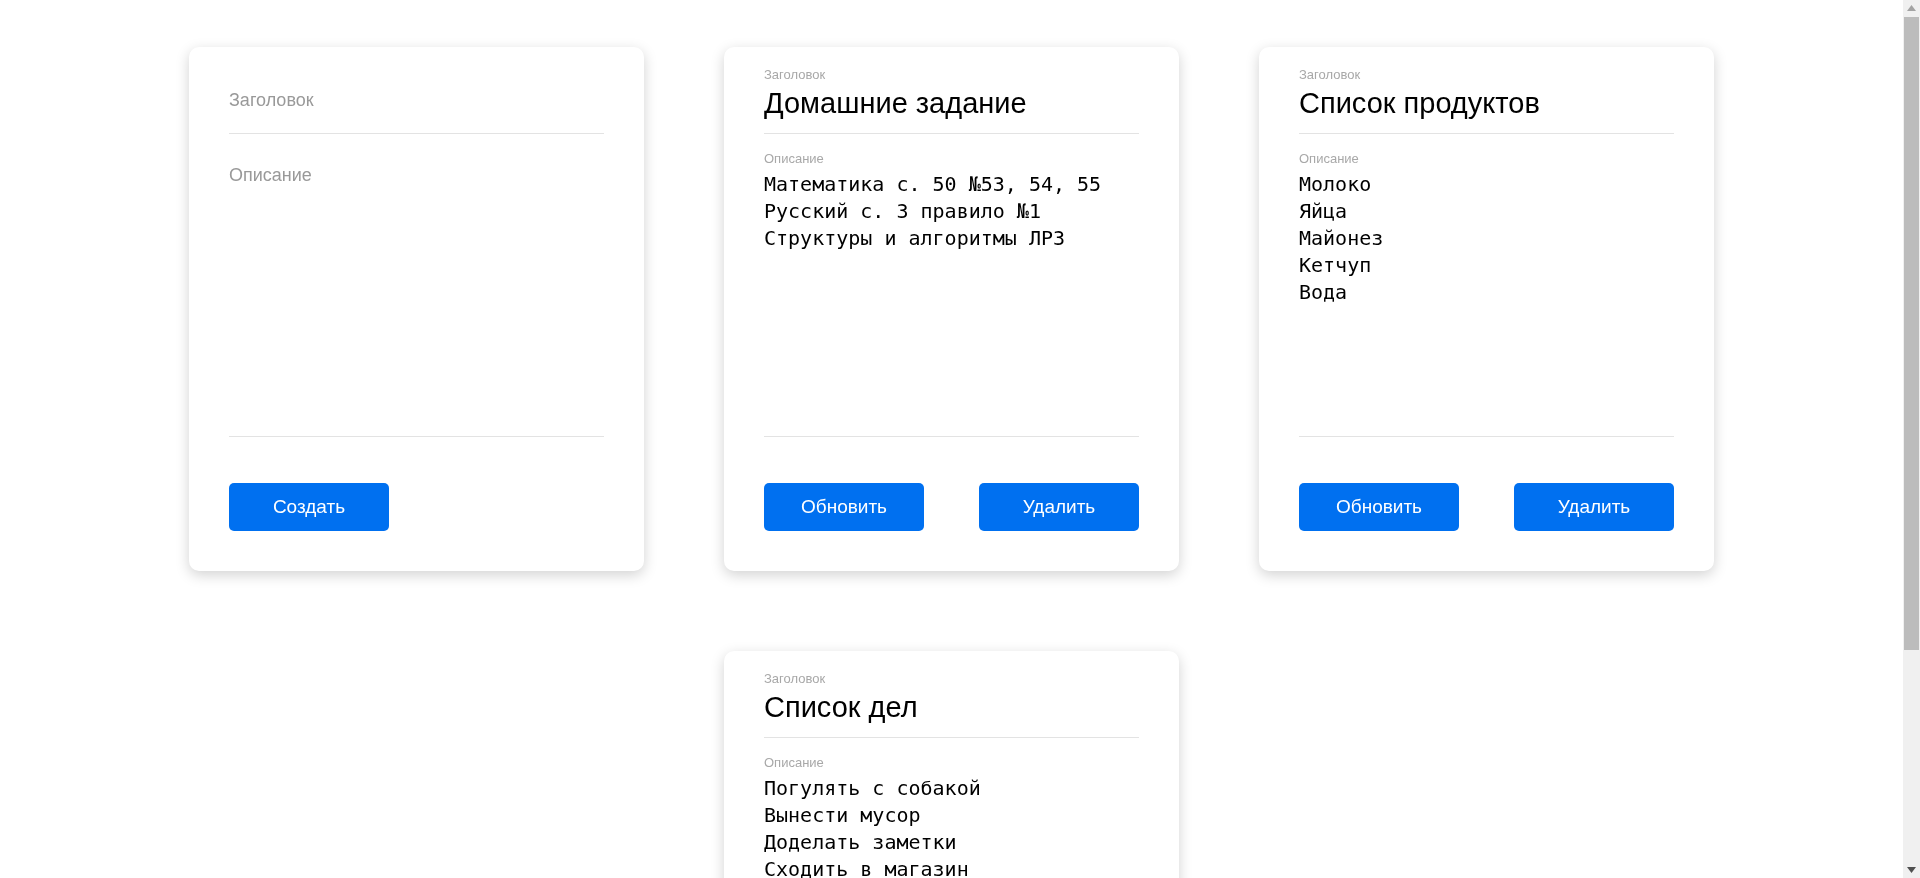 The width and height of the screenshot is (1920, 878). Describe the element at coordinates (416, 293) in the screenshot. I see `description-field: Описание` at that location.